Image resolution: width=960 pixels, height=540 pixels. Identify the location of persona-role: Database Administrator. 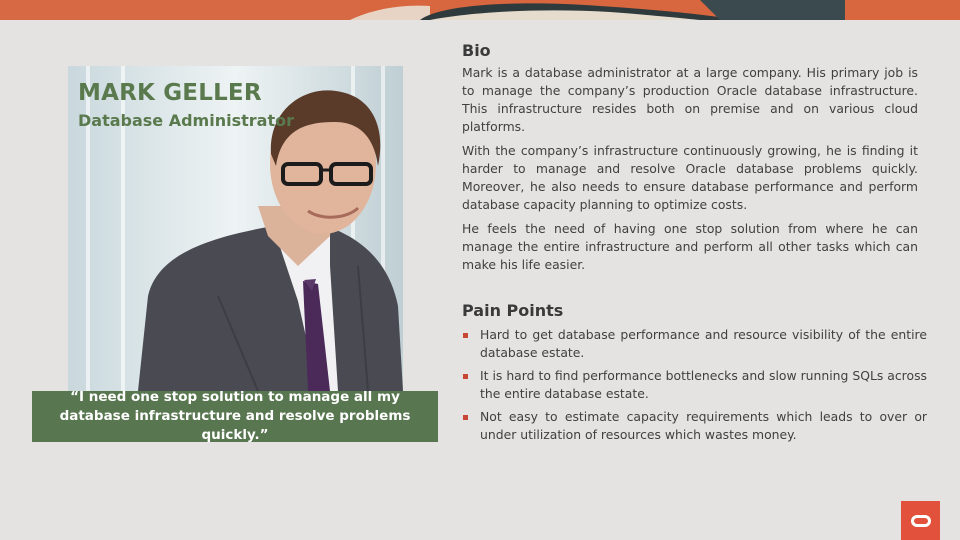
(186, 120).